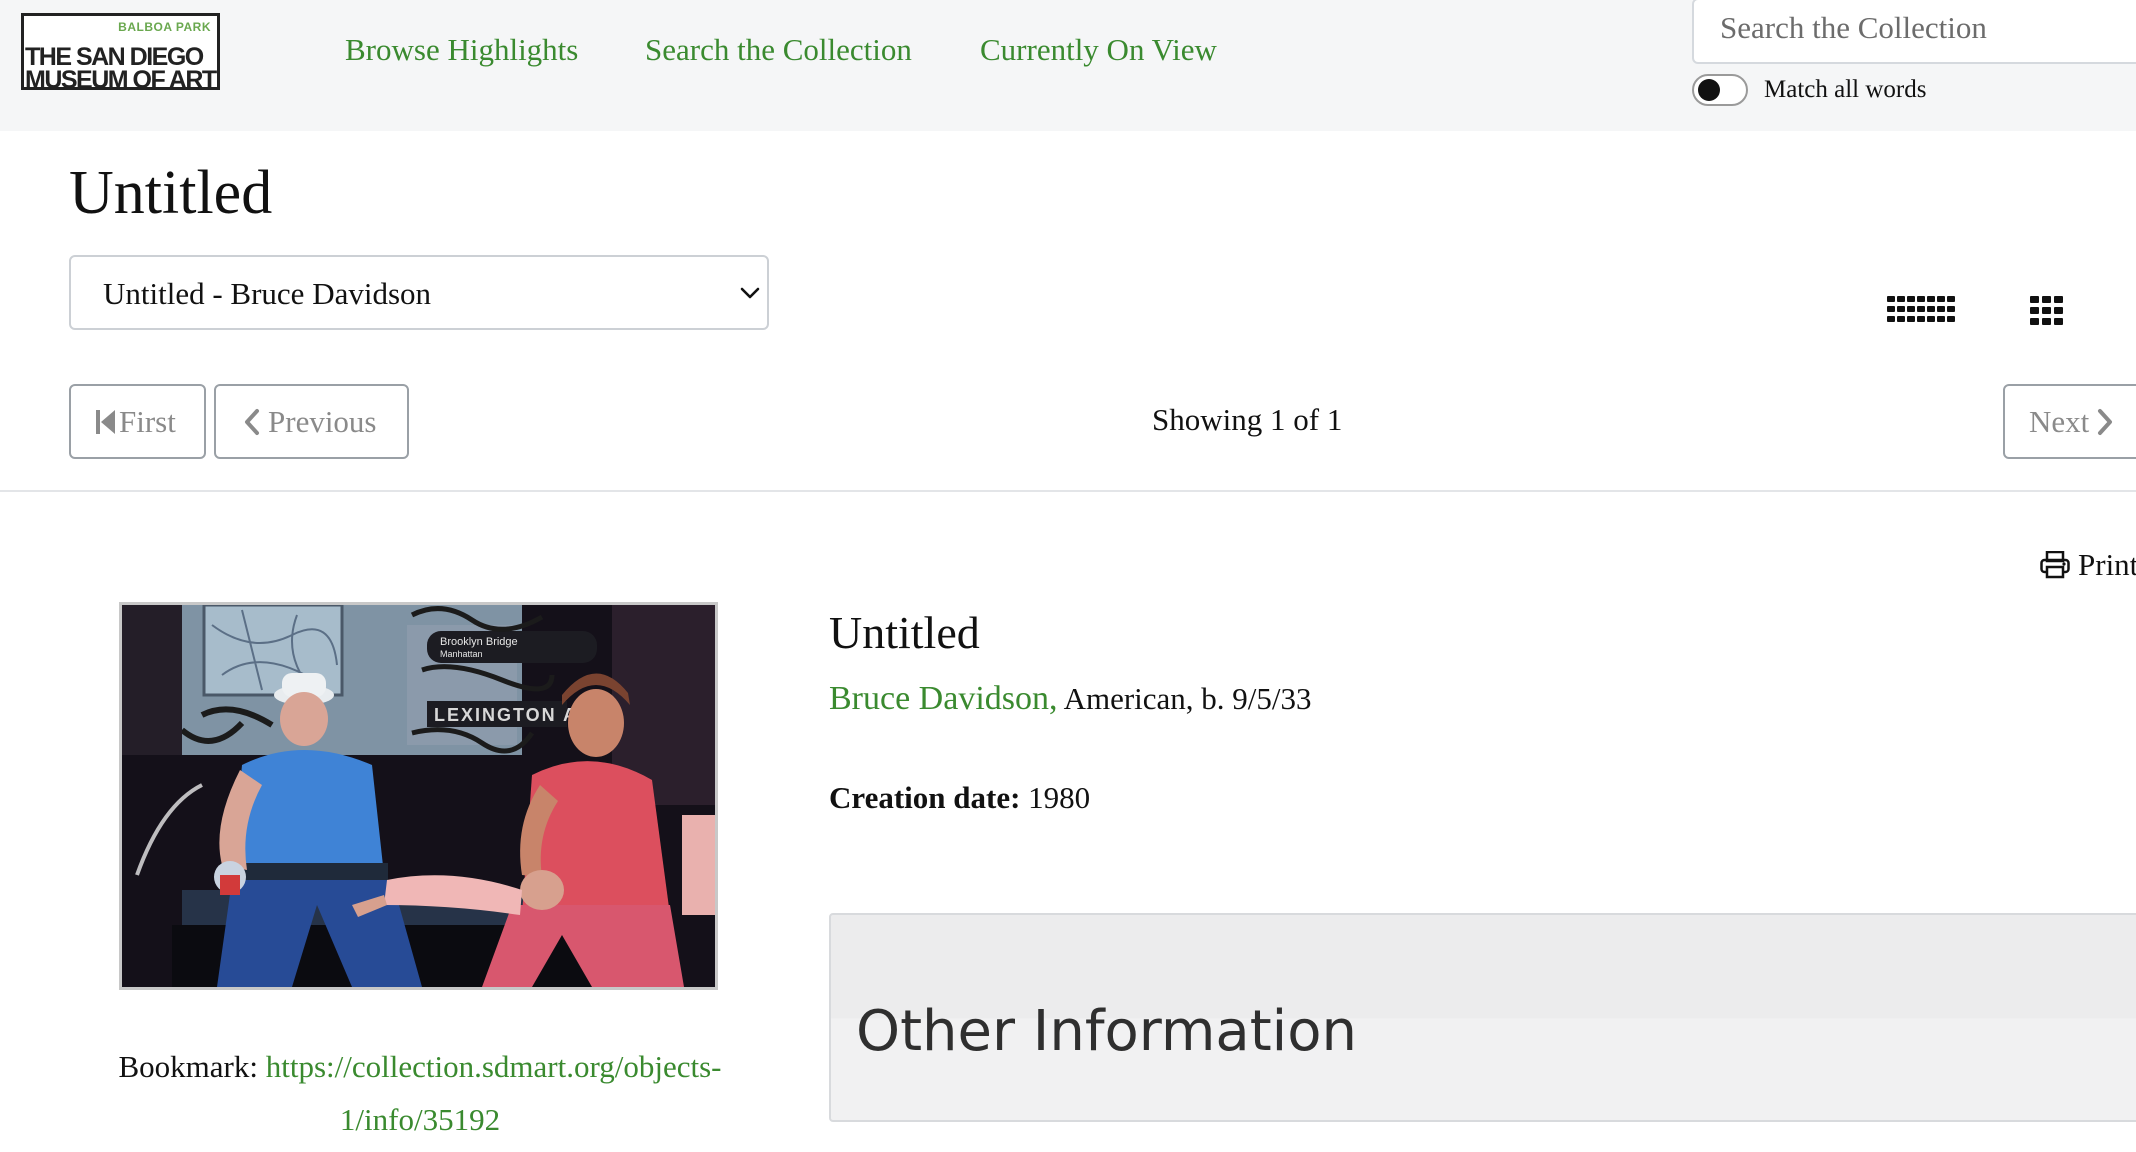 The height and width of the screenshot is (1152, 2136). I want to click on chevron-left-icon, so click(252, 421).